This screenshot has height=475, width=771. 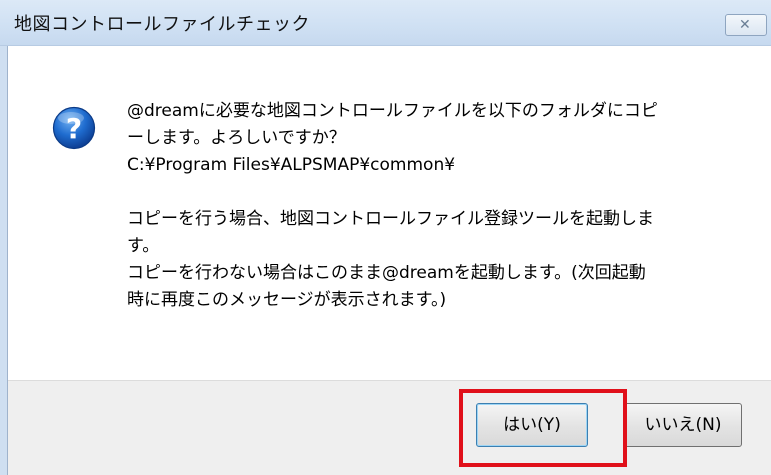 I want to click on window-frame-left, so click(x=4, y=260).